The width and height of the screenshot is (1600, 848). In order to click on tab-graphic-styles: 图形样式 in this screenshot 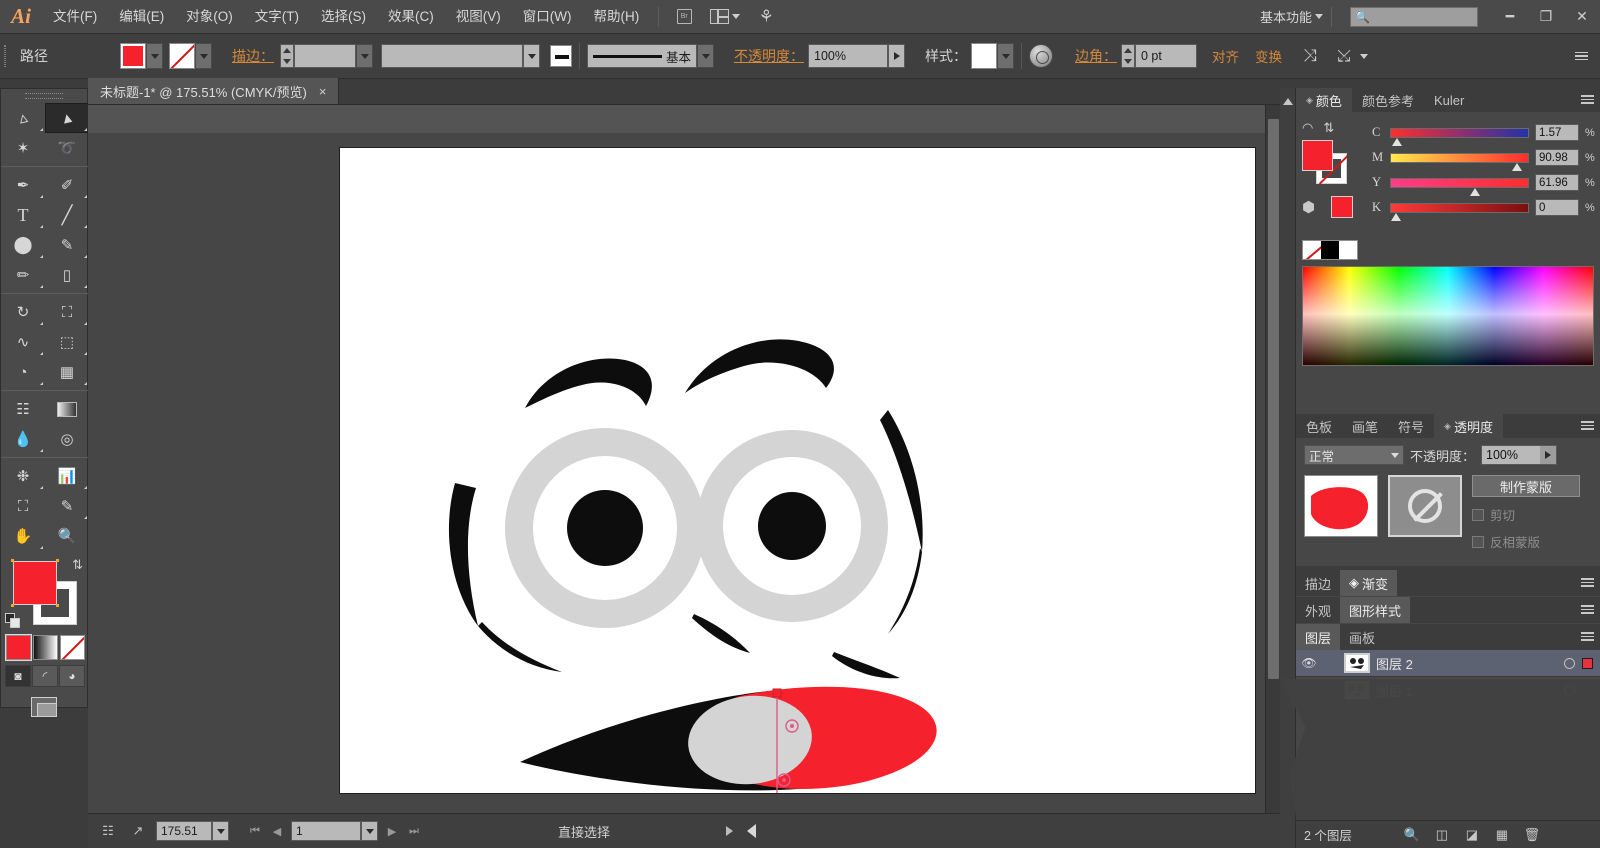, I will do `click(1375, 610)`.